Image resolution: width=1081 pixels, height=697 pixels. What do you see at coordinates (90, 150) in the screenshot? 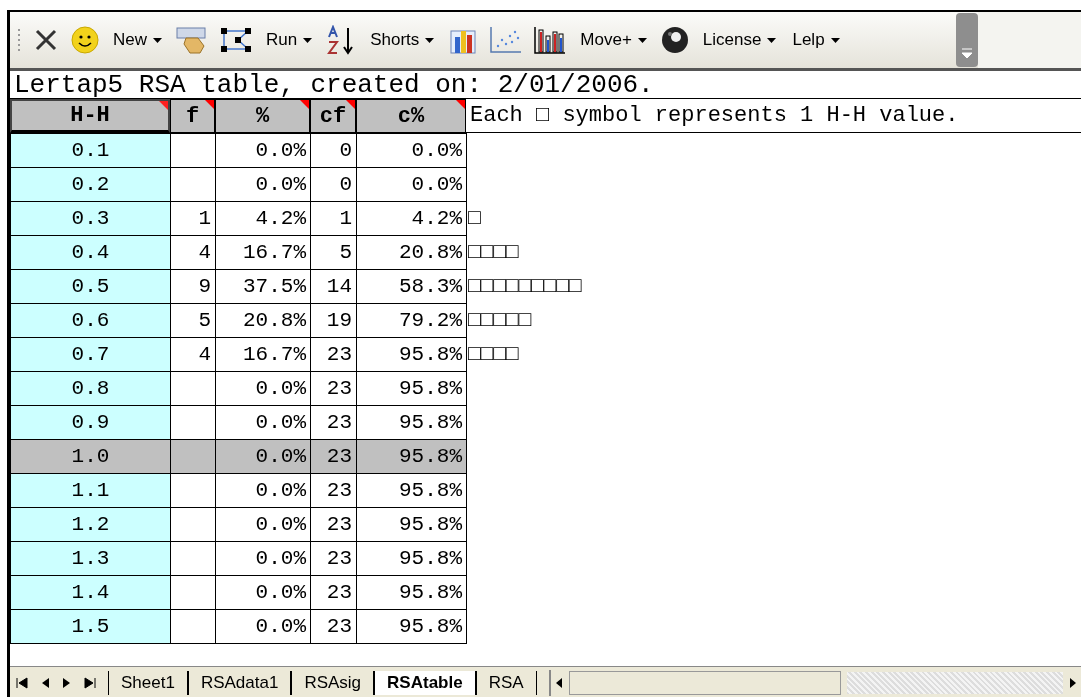
I see `table-cell: 0.1` at bounding box center [90, 150].